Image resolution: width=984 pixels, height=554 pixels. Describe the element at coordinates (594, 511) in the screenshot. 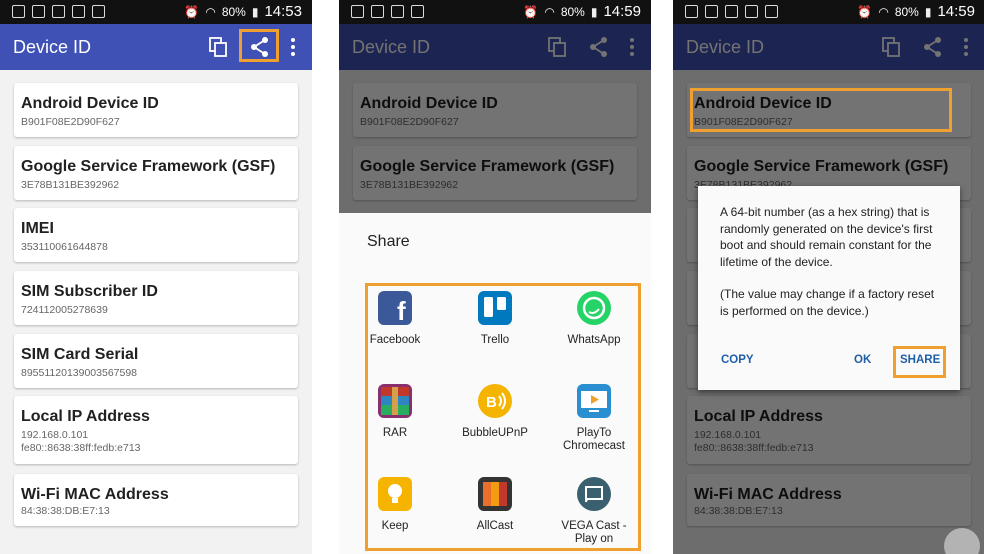

I see `share-app-vega-cast: VEGA Cast - Play on` at that location.